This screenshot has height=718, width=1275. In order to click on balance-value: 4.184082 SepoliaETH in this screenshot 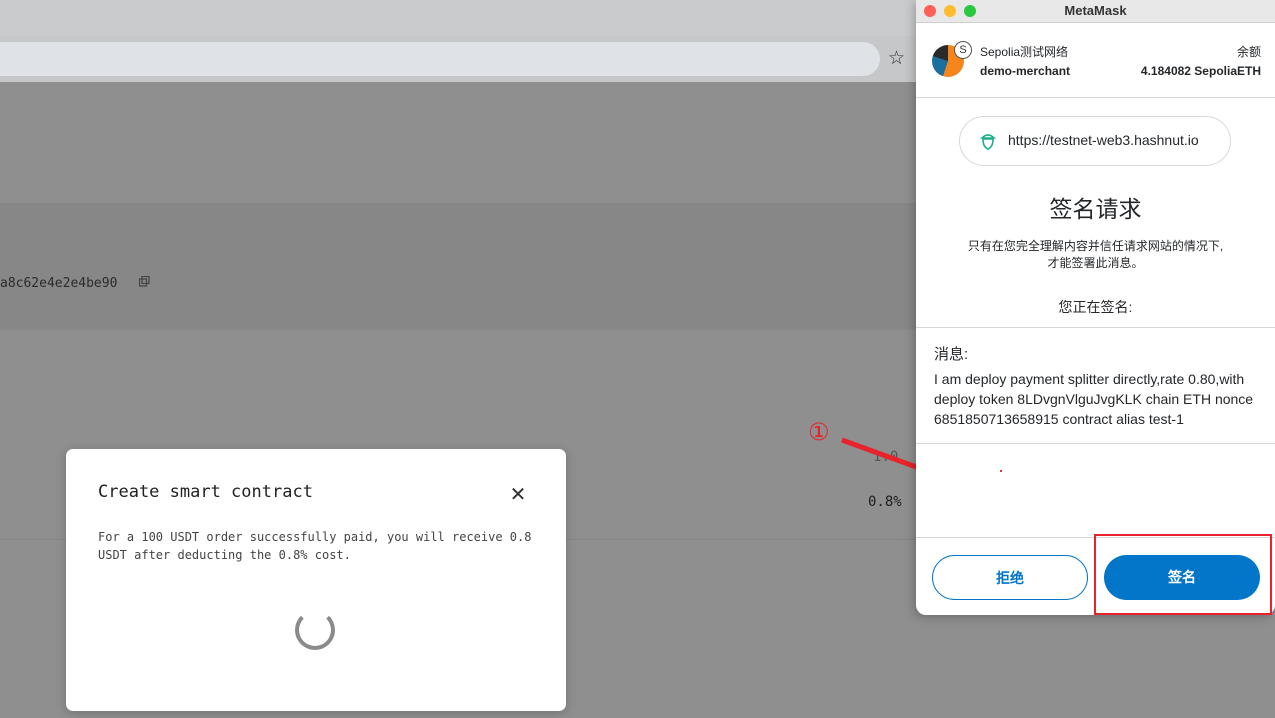, I will do `click(1200, 71)`.